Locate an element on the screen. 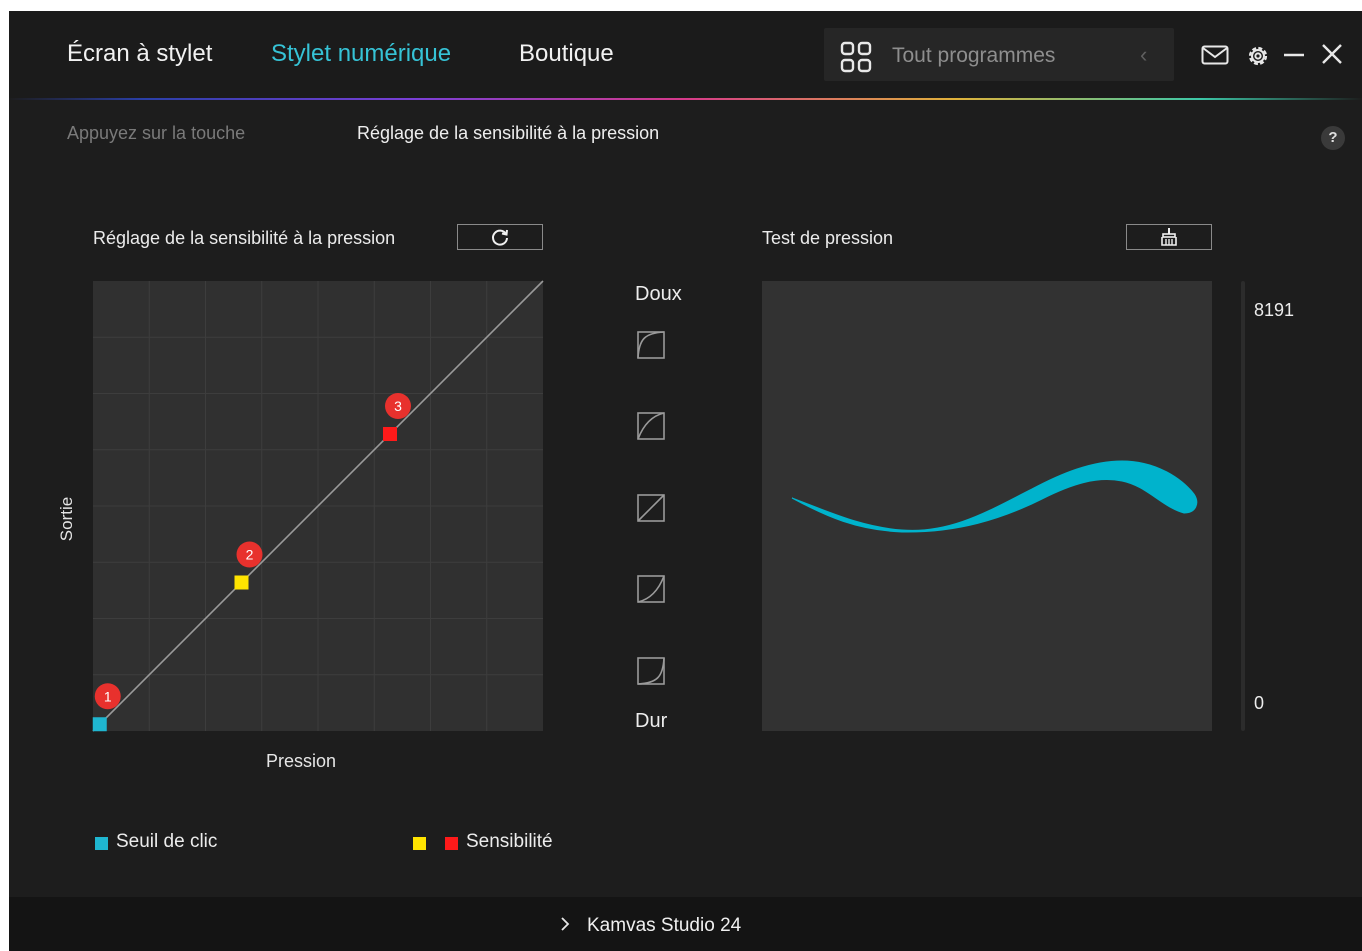  hard-curve-icon is located at coordinates (651, 671).